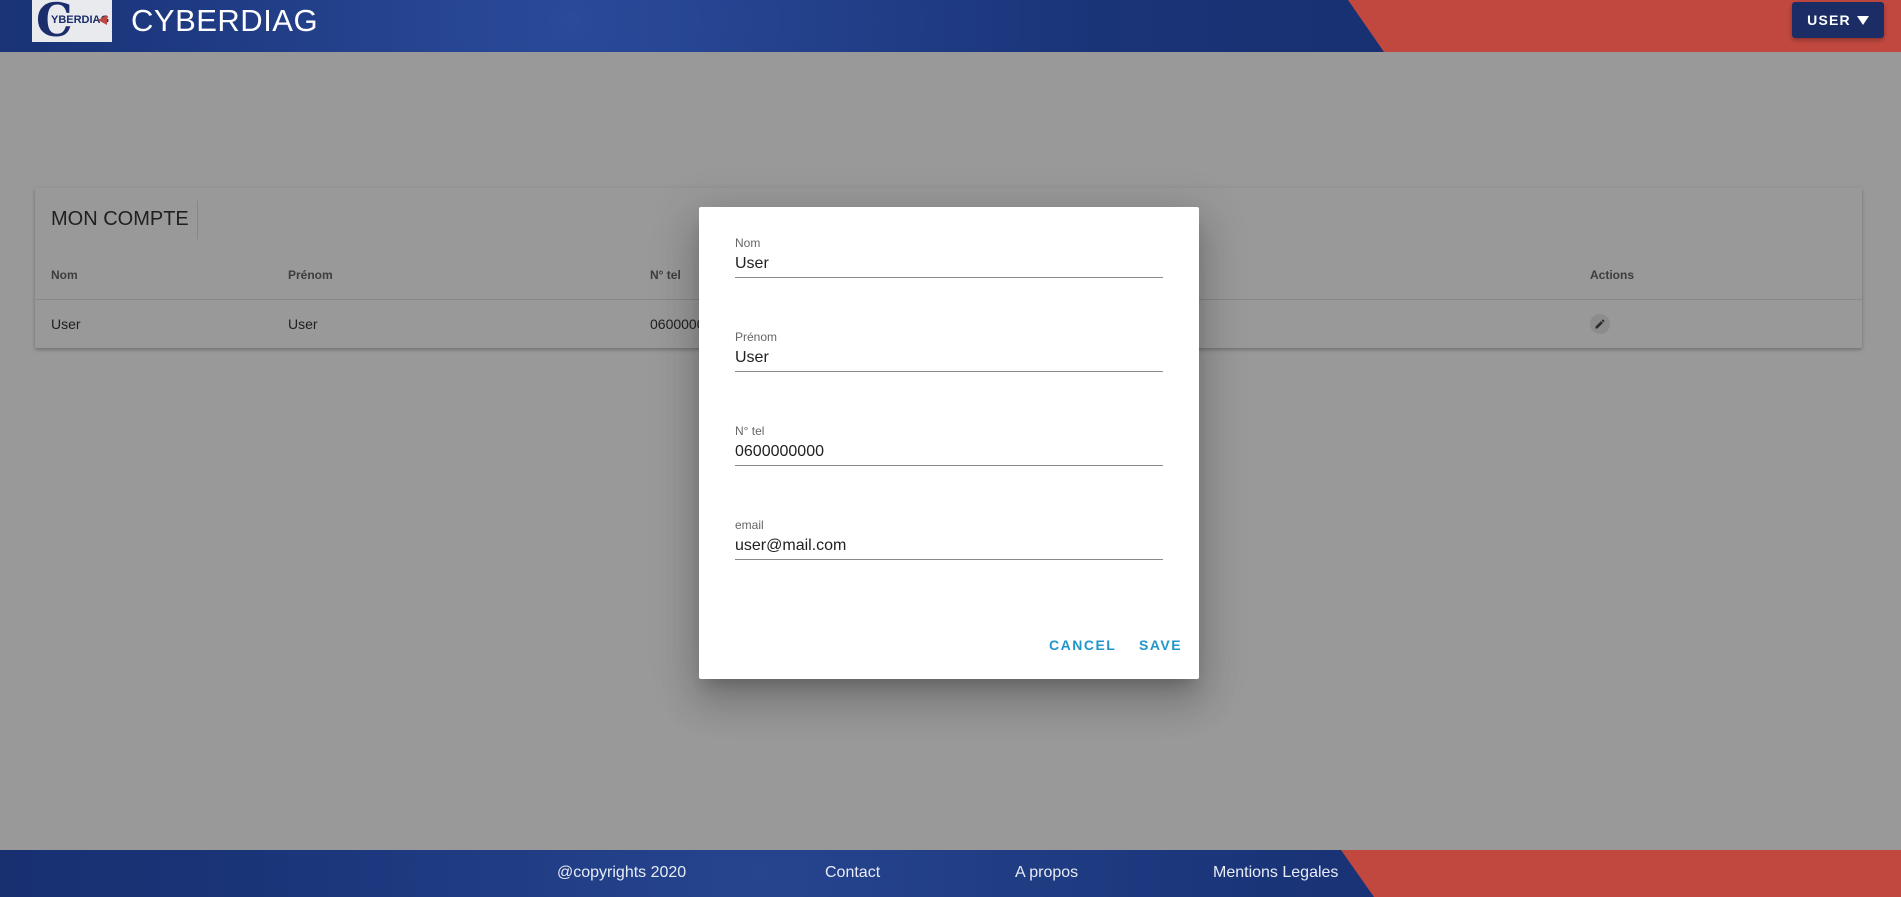  What do you see at coordinates (750, 431) in the screenshot?
I see `tel-field-label: N° tel` at bounding box center [750, 431].